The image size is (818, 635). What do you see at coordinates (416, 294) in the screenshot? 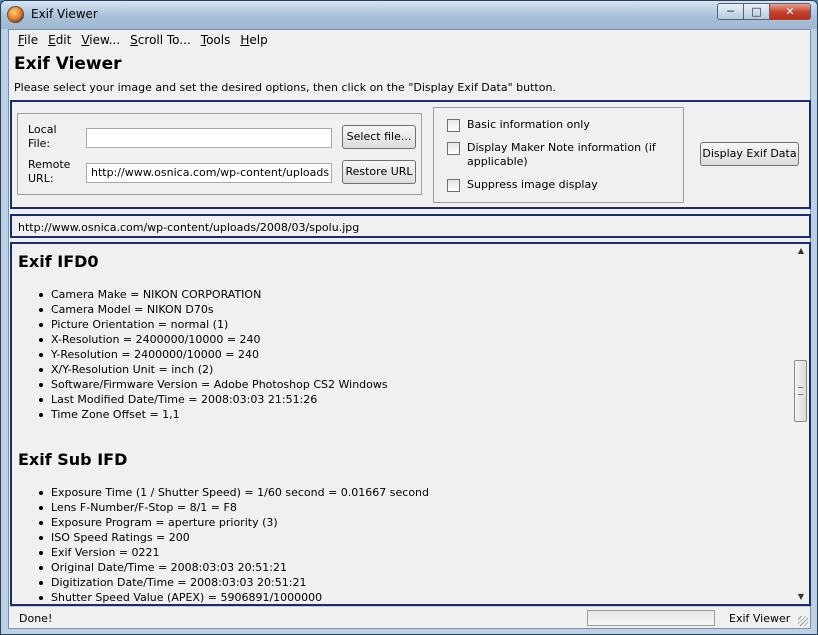
I see `list-item: Camera Make = NIKON CORPORATION` at bounding box center [416, 294].